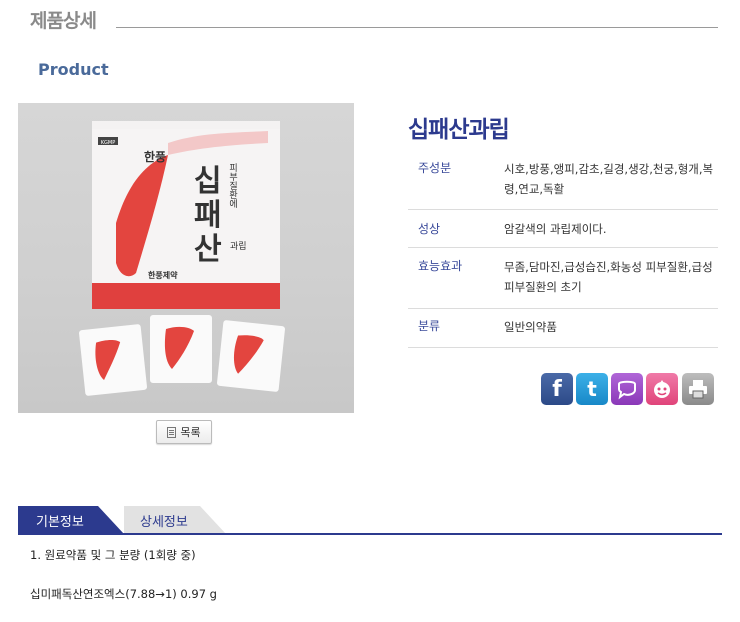 Image resolution: width=740 pixels, height=622 pixels. What do you see at coordinates (608, 277) in the screenshot?
I see `spec-value: 무좀,담마진,급성습진,화농성 피부질환,급성피부질환의 초기` at bounding box center [608, 277].